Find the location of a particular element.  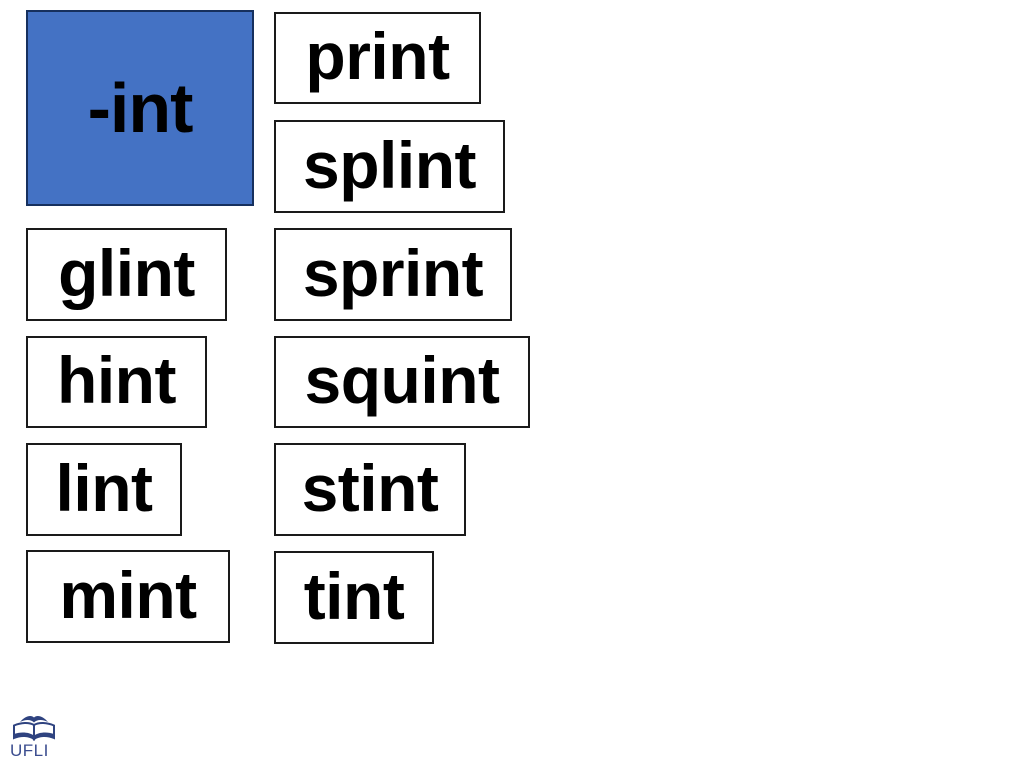

word-card-squint: squint is located at coordinates (402, 382).